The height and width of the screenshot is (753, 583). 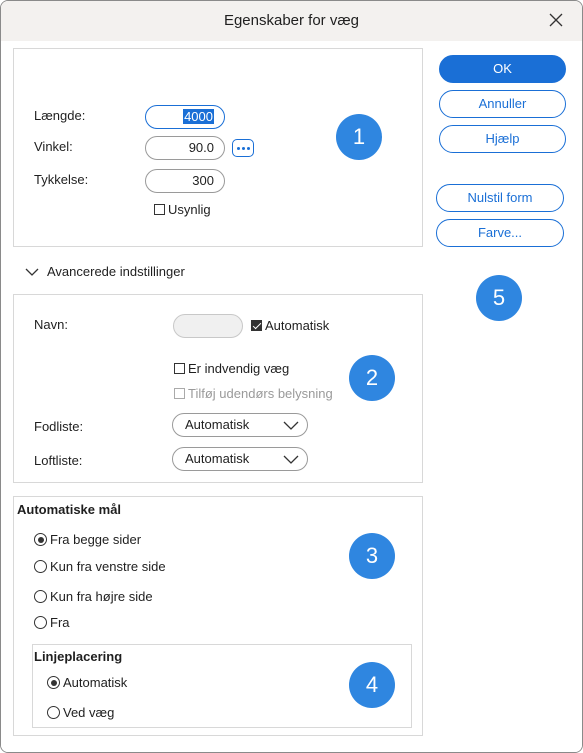 What do you see at coordinates (61, 179) in the screenshot?
I see `thickness-label: Tykkelse:` at bounding box center [61, 179].